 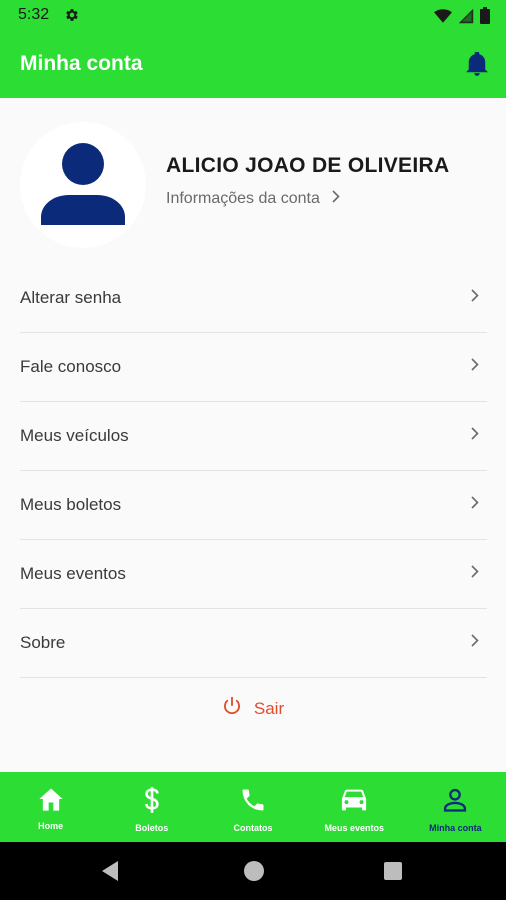 What do you see at coordinates (34, 14) in the screenshot?
I see `status-time: 5:32` at bounding box center [34, 14].